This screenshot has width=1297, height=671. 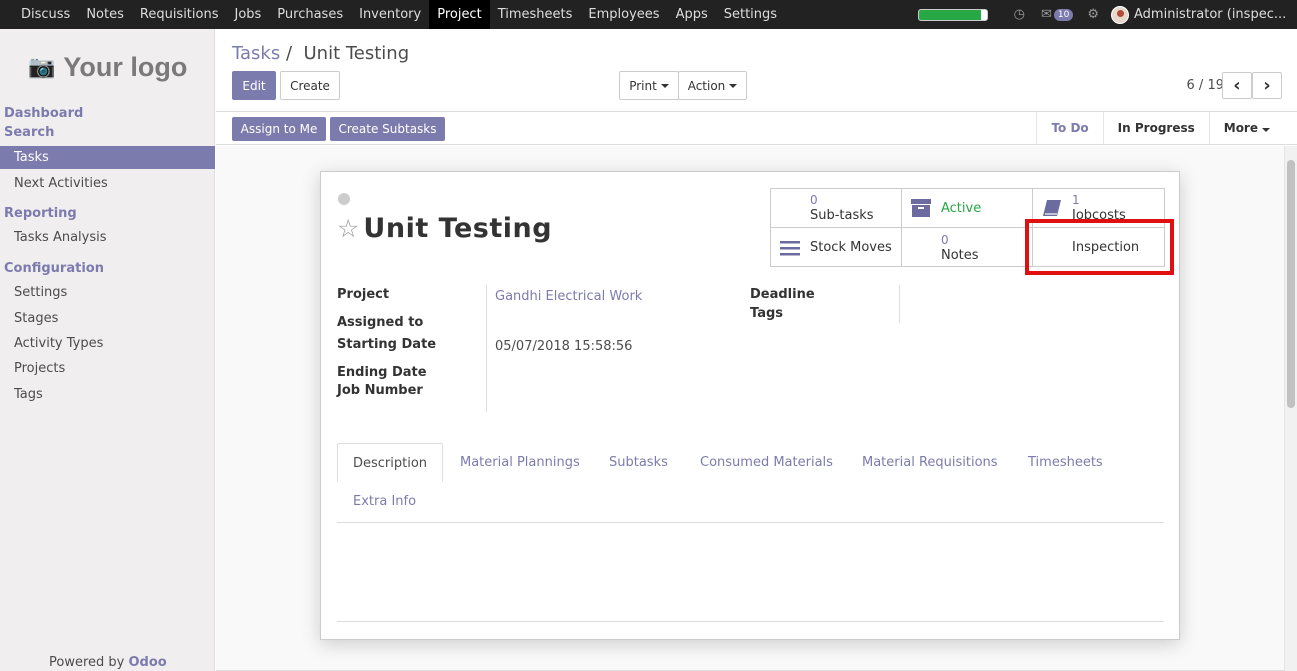 I want to click on clock-icon: ◷, so click(x=1019, y=14).